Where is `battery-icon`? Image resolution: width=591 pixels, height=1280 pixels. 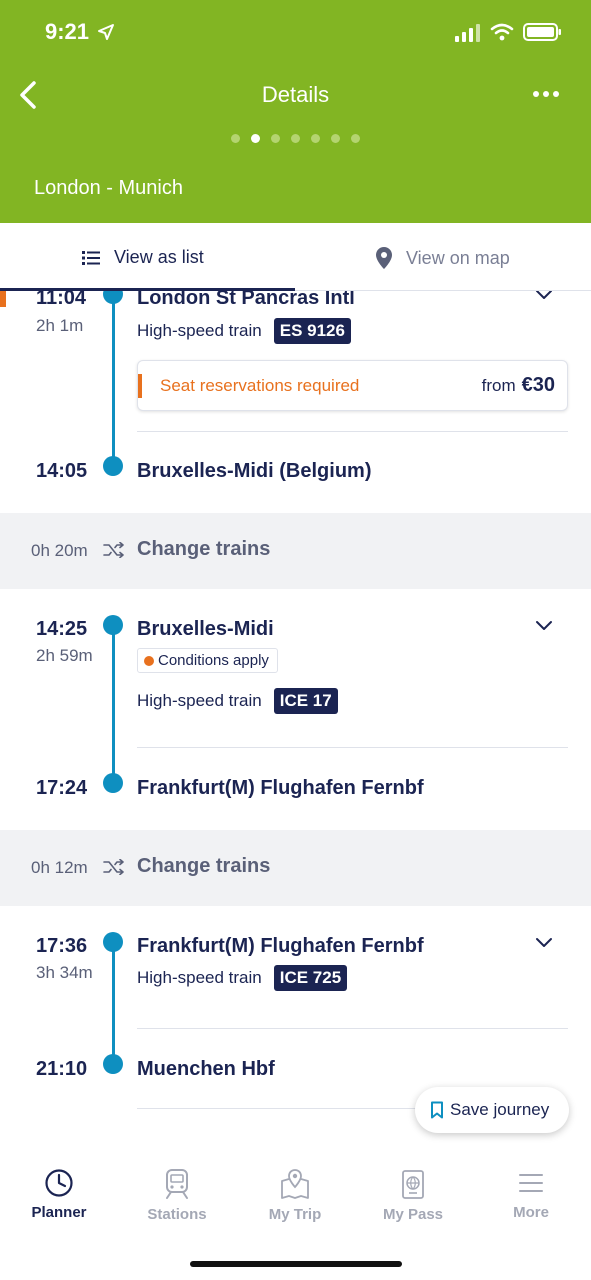 battery-icon is located at coordinates (542, 32).